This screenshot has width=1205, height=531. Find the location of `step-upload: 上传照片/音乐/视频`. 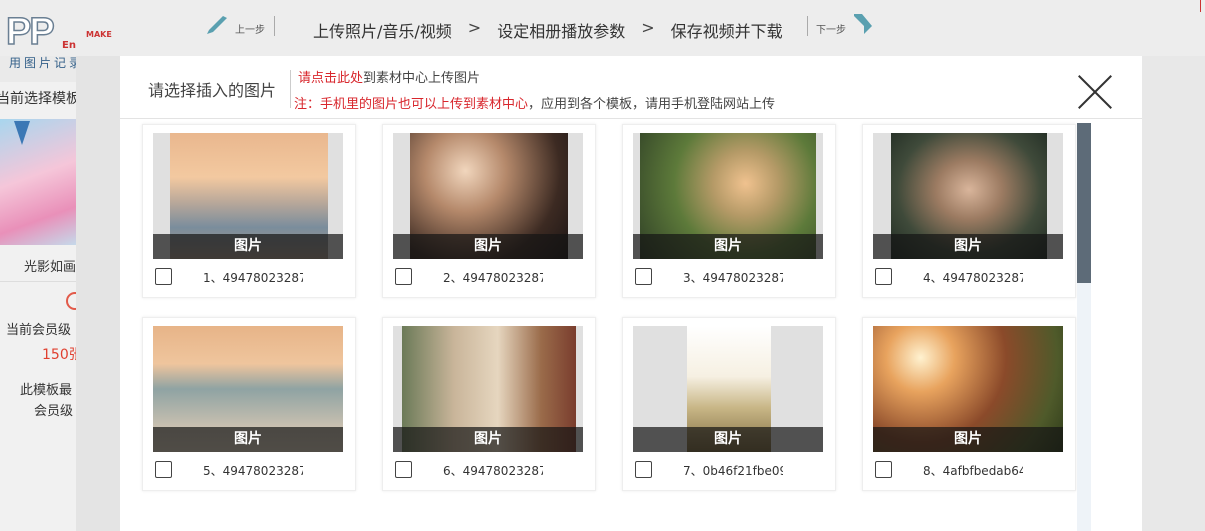

step-upload: 上传照片/音乐/视频 is located at coordinates (382, 30).